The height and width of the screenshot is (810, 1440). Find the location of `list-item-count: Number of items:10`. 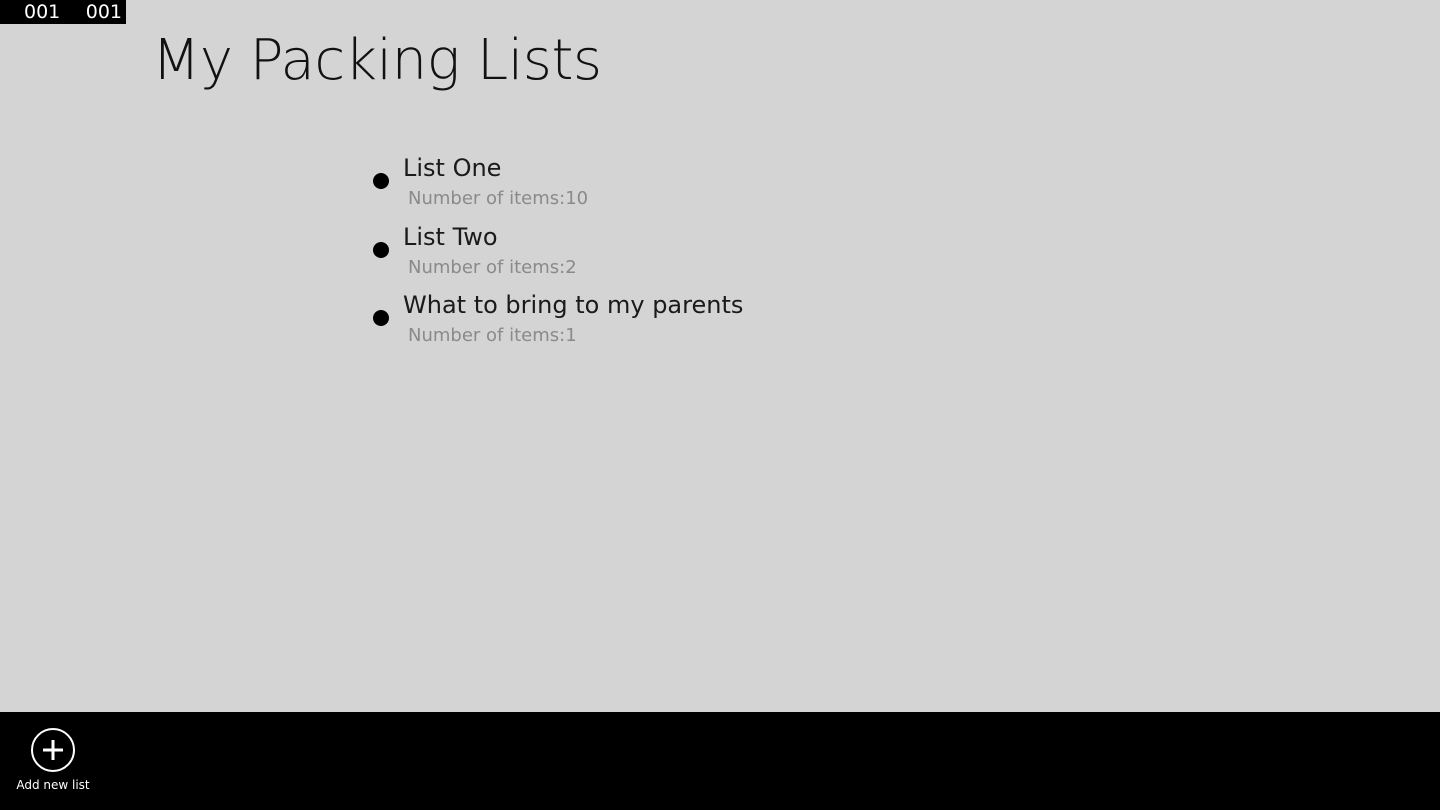

list-item-count: Number of items:10 is located at coordinates (498, 198).